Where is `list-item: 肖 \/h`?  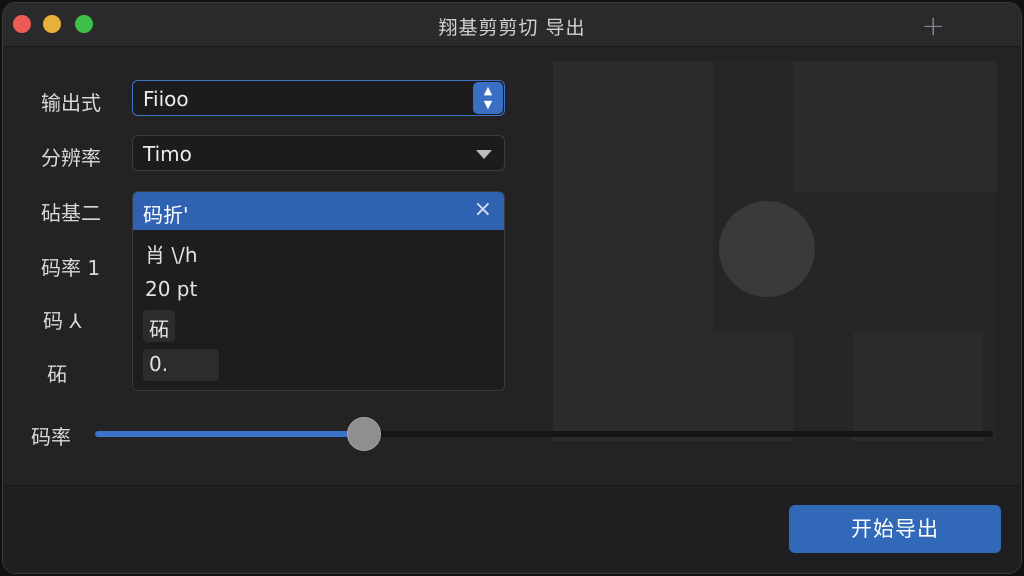
list-item: 肖 \/h is located at coordinates (171, 253).